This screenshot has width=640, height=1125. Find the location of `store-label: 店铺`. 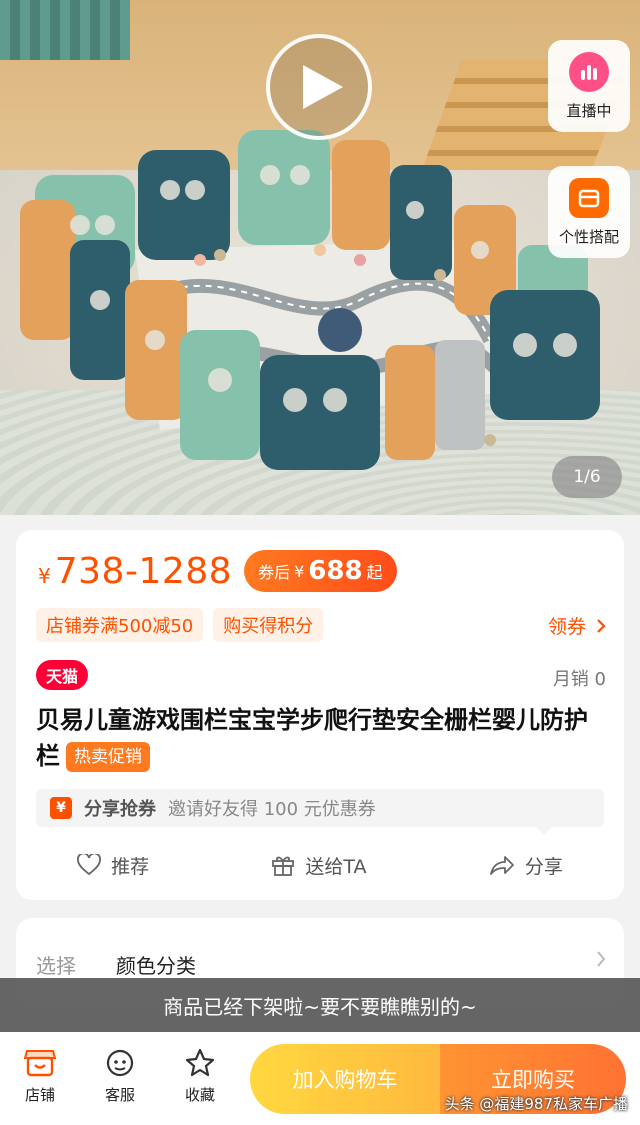

store-label: 店铺 is located at coordinates (39, 1095).